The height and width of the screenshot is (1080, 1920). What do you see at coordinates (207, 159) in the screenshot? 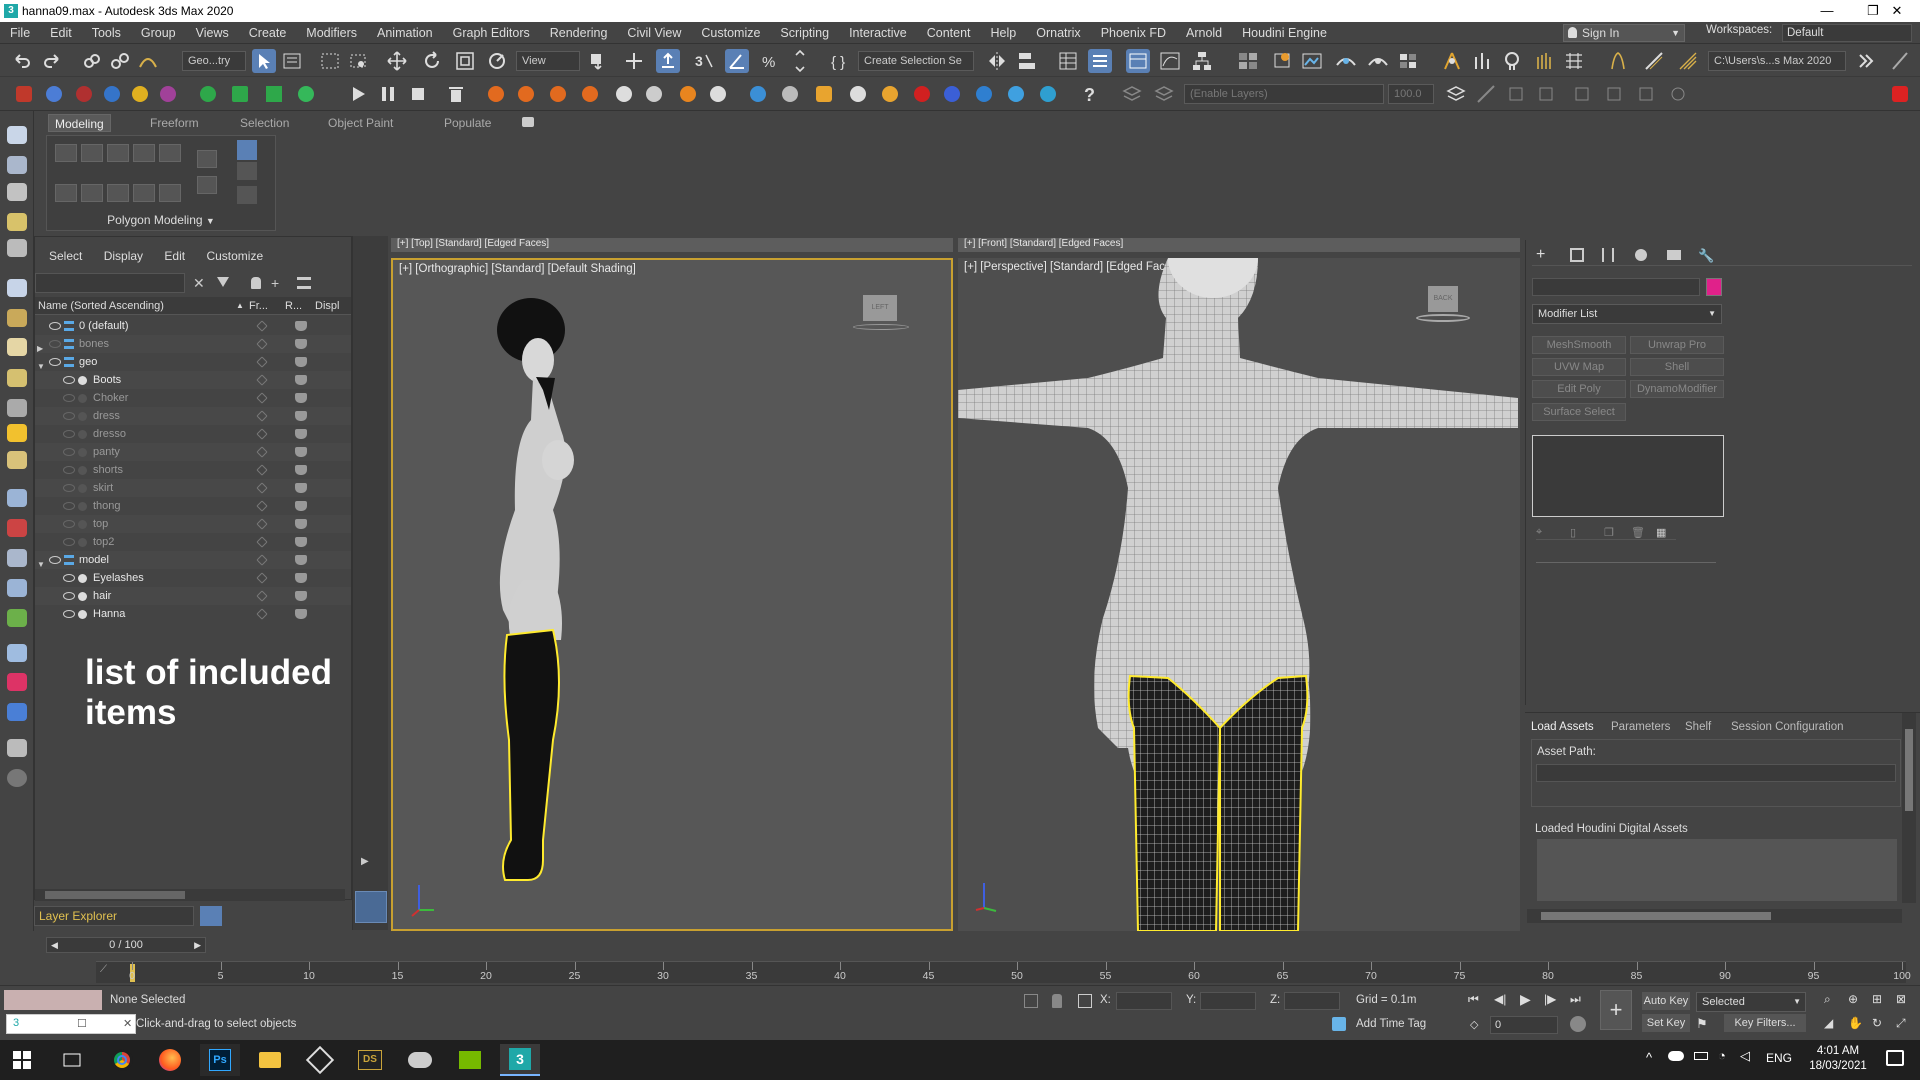
I see `ribbon-tool-icon` at bounding box center [207, 159].